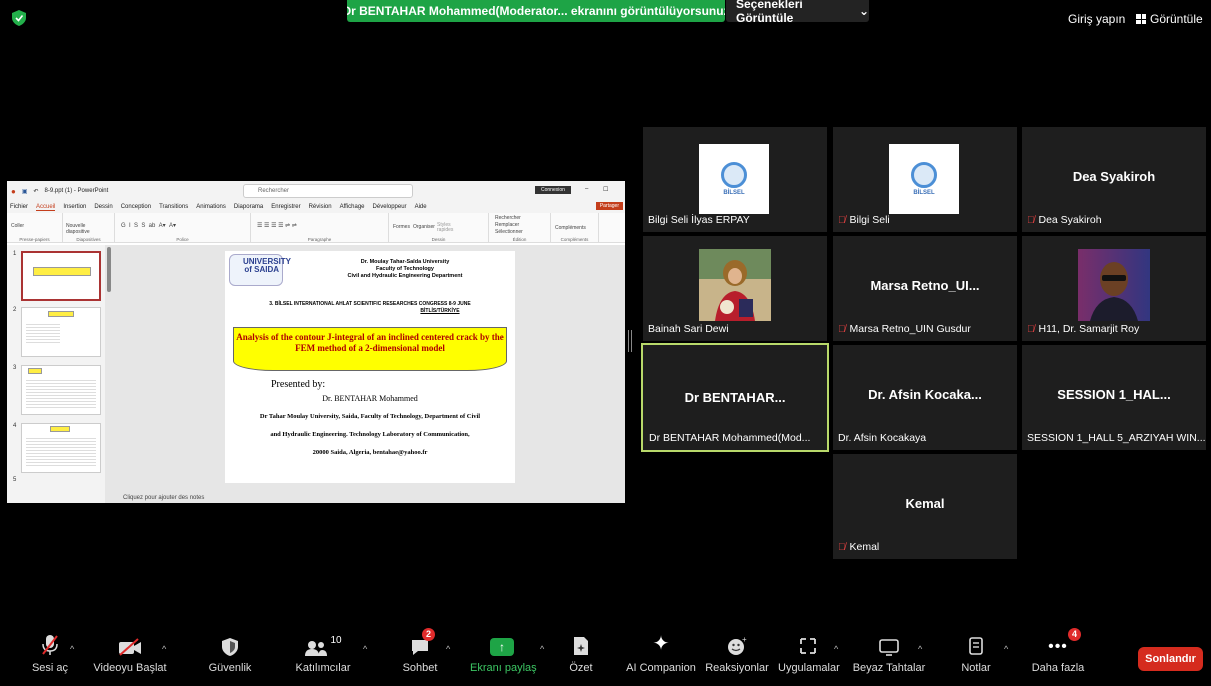 The height and width of the screenshot is (686, 1211). Describe the element at coordinates (605, 189) in the screenshot. I see `maximize-icon: ☐` at that location.